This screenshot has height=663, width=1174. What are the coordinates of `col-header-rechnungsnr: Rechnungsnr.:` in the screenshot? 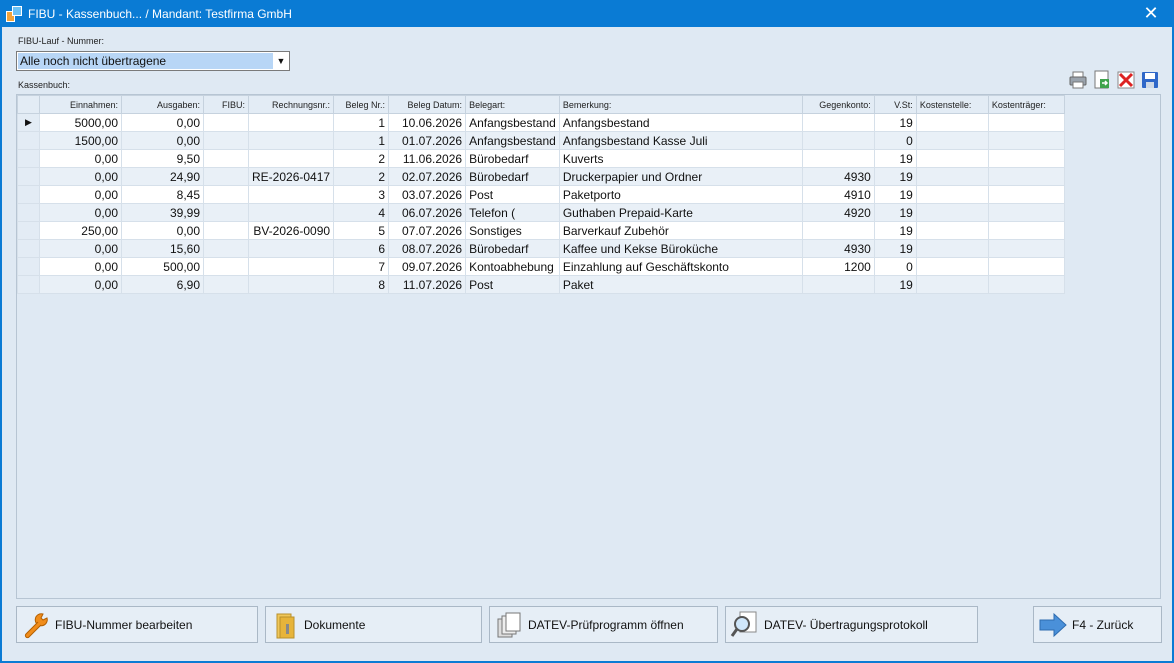 It's located at (291, 104).